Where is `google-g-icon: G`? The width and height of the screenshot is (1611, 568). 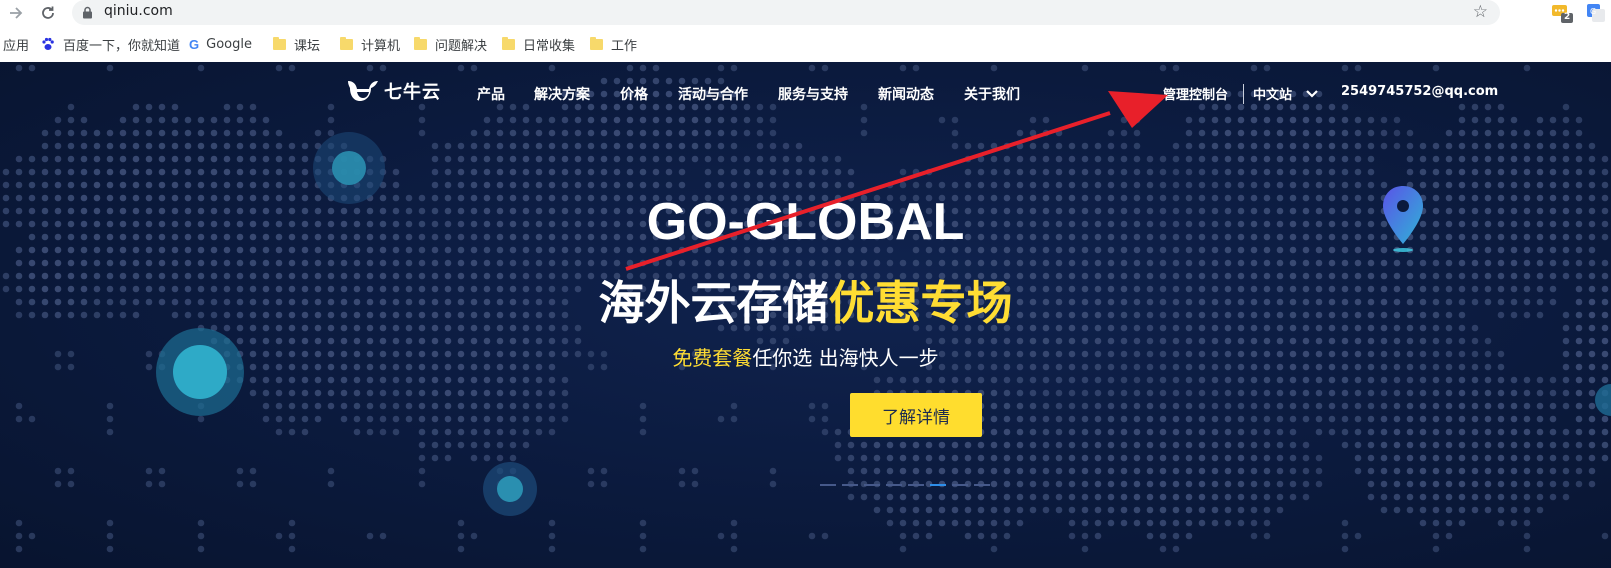 google-g-icon: G is located at coordinates (194, 44).